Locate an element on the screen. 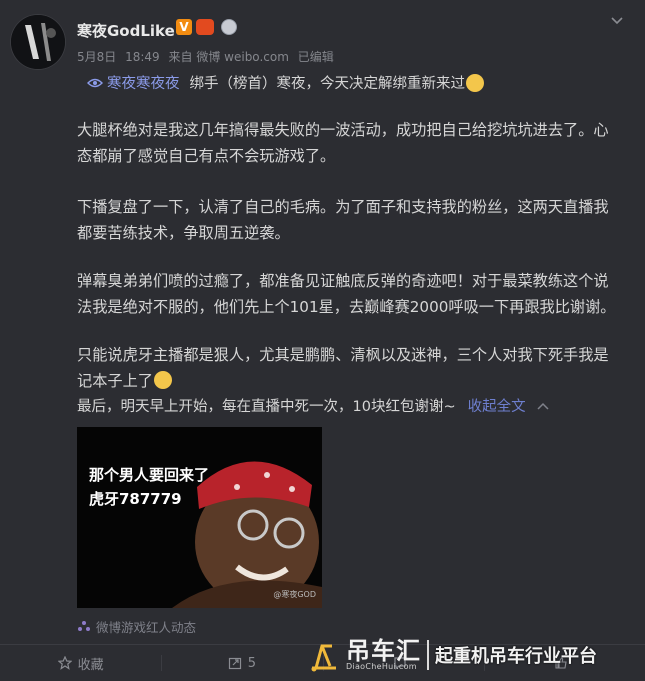 This screenshot has height=681, width=645. chevron-down-icon is located at coordinates (617, 21).